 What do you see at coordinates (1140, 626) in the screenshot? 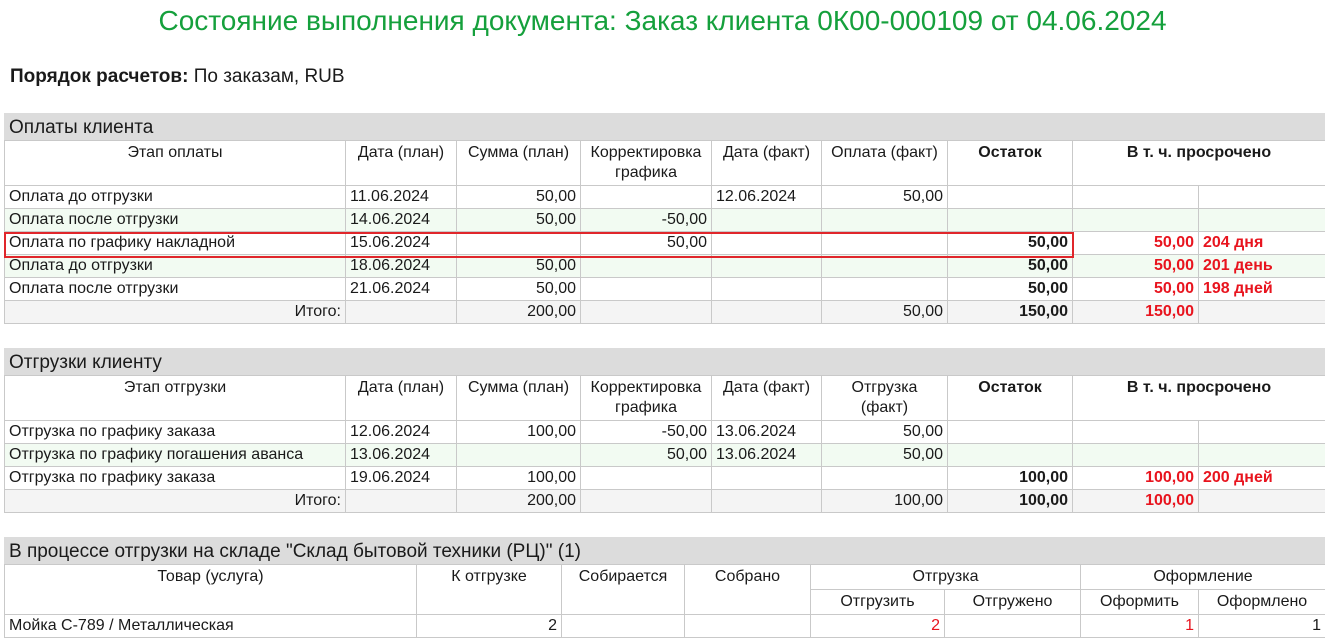
I see `register-link: 1` at bounding box center [1140, 626].